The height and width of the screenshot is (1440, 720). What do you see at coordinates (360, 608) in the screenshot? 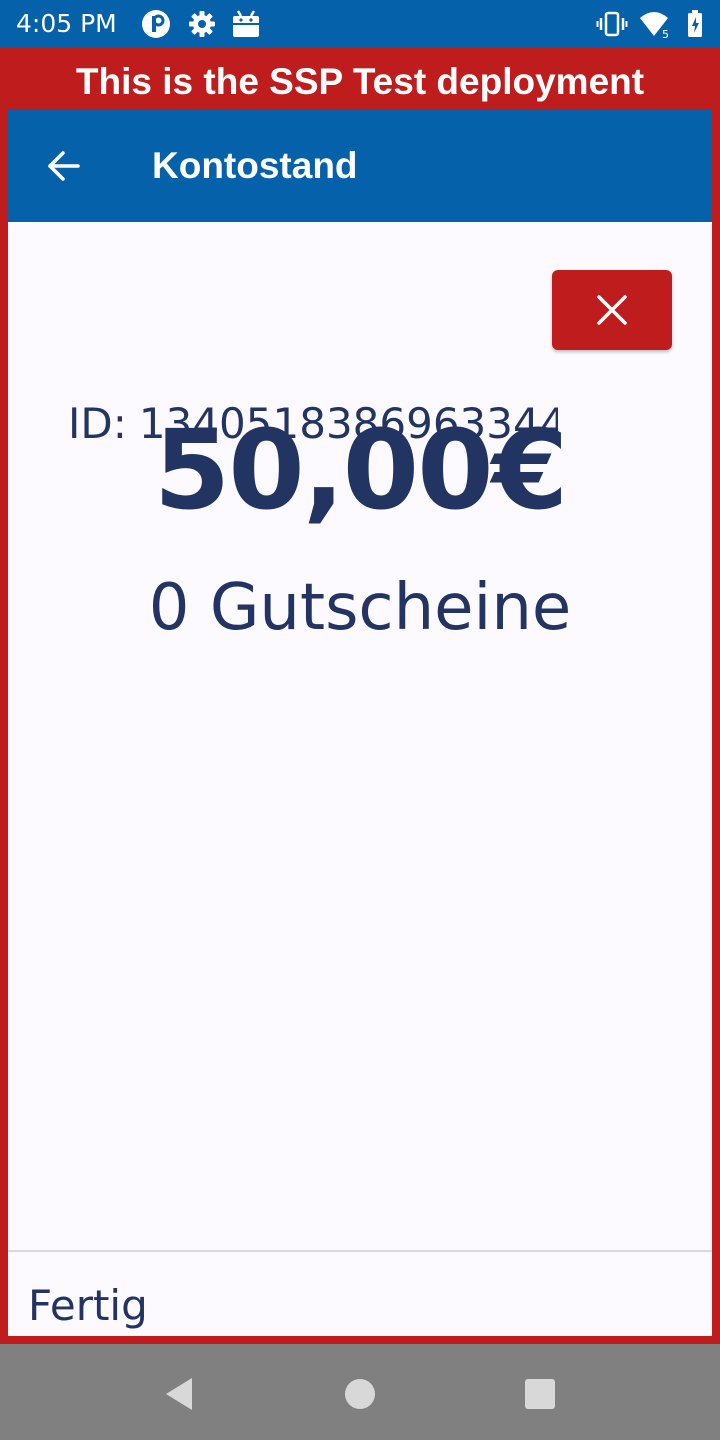
I see `voucher-count: 0 Gutscheine` at bounding box center [360, 608].